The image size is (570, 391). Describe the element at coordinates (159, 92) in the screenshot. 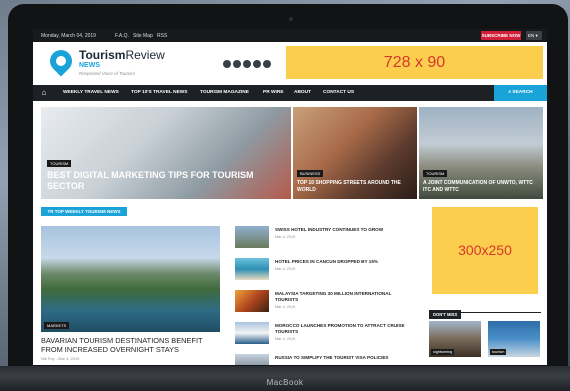

I see `nav-top-10s-travel-news: TOP 10'S TRAVEL NEWS` at that location.